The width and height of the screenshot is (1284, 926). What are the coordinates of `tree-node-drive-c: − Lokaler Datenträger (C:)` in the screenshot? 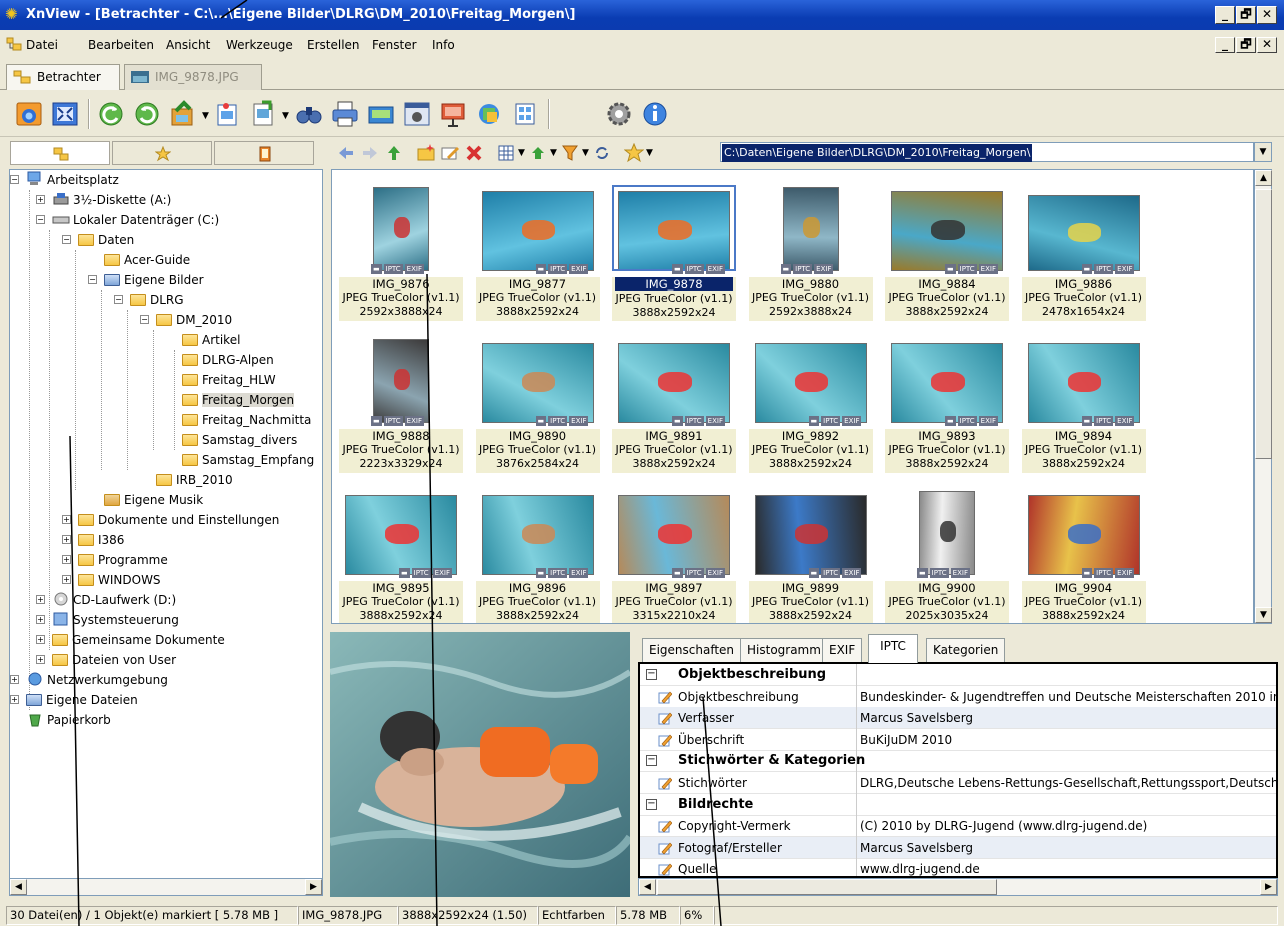 It's located at (127, 220).